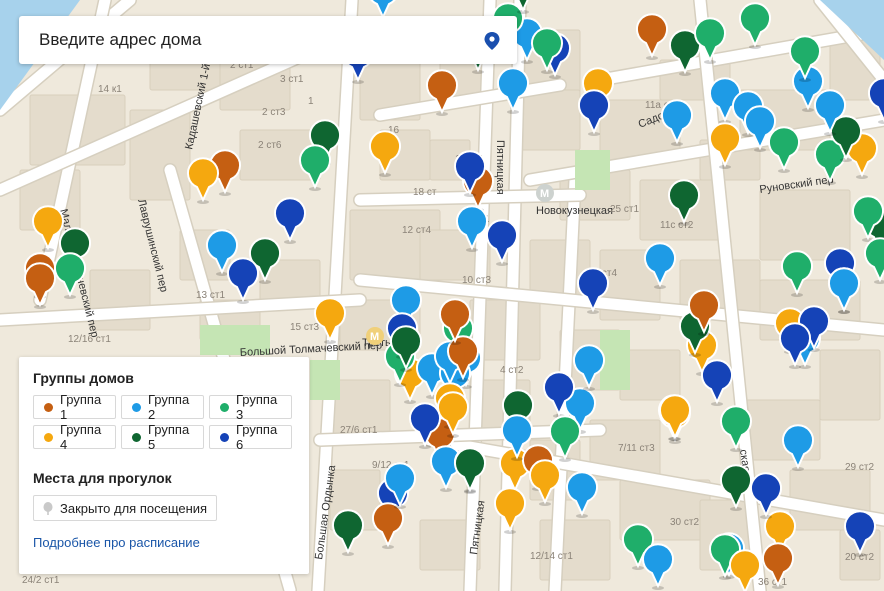 Image resolution: width=884 pixels, height=591 pixels. I want to click on group-1-dot-icon, so click(48, 407).